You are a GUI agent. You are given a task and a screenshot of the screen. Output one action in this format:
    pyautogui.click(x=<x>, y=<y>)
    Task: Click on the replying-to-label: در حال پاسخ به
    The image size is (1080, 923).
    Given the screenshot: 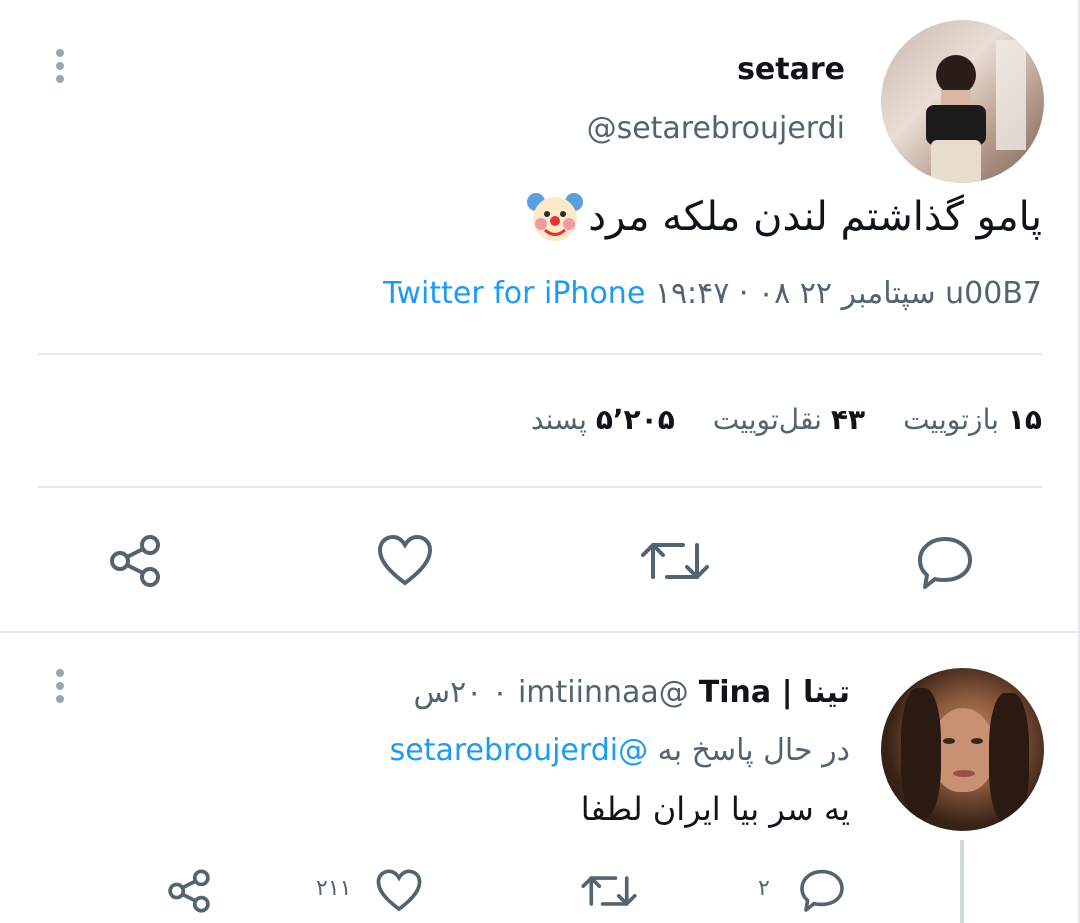 What is the action you would take?
    pyautogui.click(x=753, y=750)
    